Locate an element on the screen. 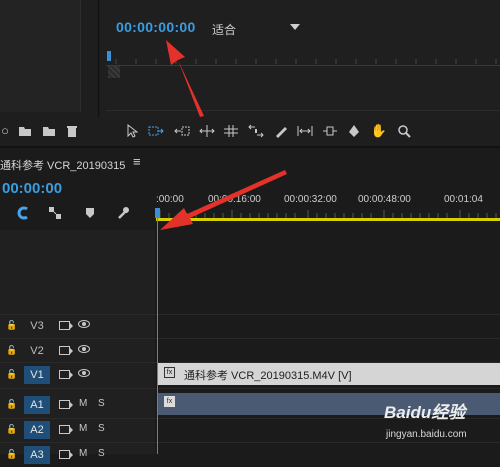 The width and height of the screenshot is (500, 467). watermark: Baidu经验 jingyan.baidu.com is located at coordinates (442, 423).